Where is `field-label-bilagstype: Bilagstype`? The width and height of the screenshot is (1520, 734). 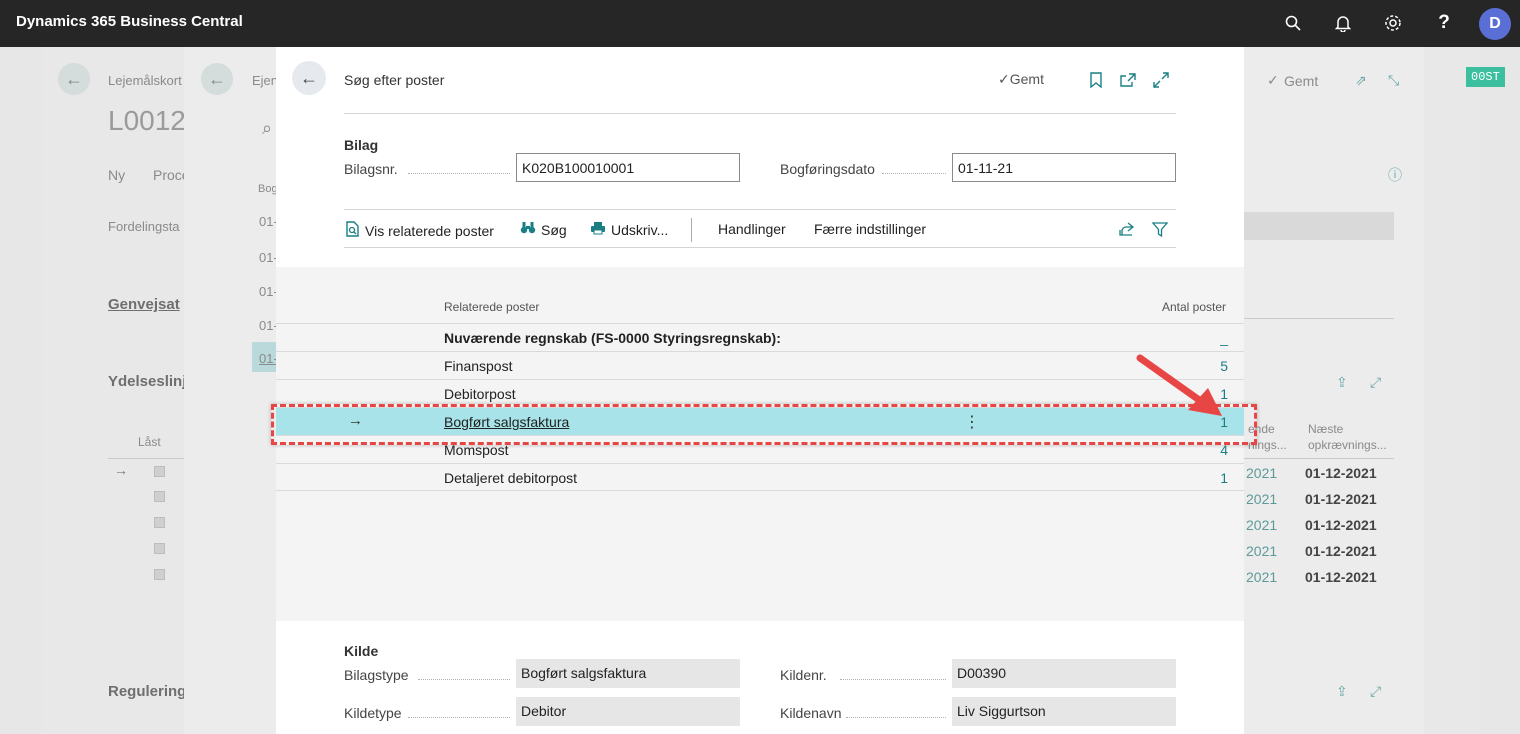 field-label-bilagstype: Bilagstype is located at coordinates (376, 675).